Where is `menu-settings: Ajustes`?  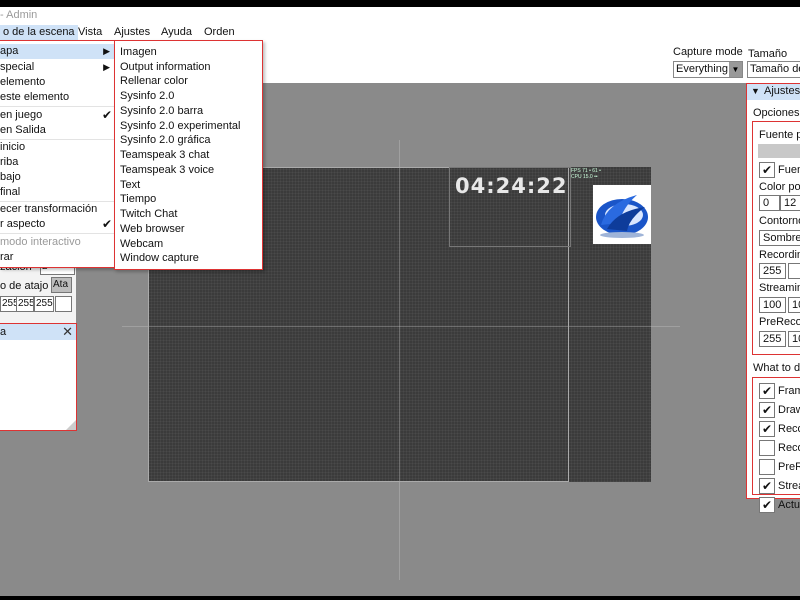 menu-settings: Ajustes is located at coordinates (132, 32).